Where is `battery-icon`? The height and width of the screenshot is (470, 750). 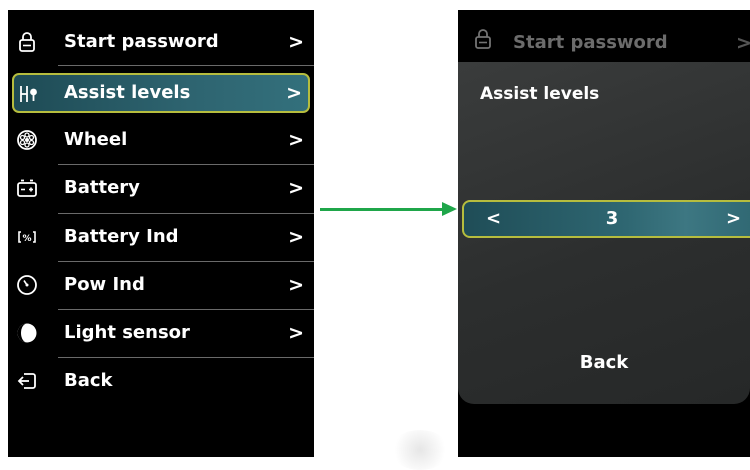
battery-icon is located at coordinates (27, 188).